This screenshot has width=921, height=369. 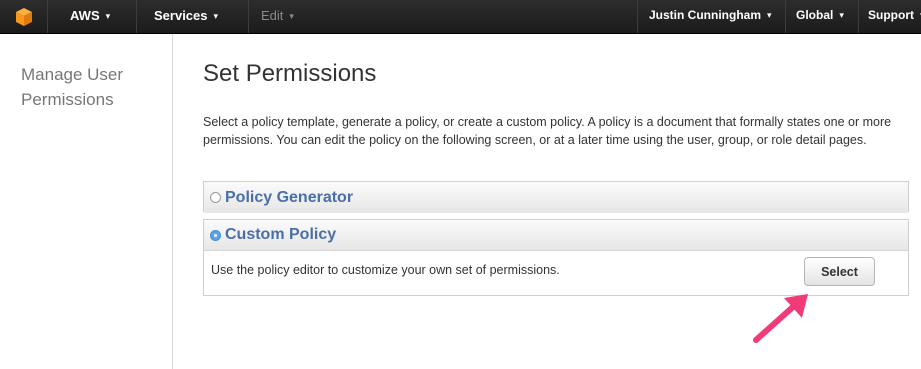 I want to click on sidebar-step-title: Manage User Permissions, so click(x=72, y=87).